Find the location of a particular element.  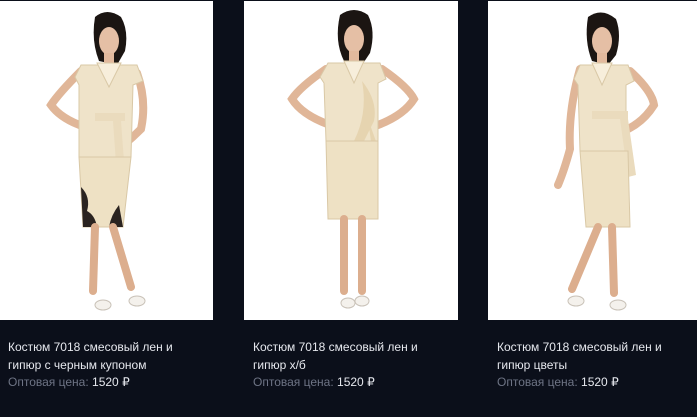

product-title: Костюм 7018 смесовый лен и гипюр цветы is located at coordinates (597, 356).